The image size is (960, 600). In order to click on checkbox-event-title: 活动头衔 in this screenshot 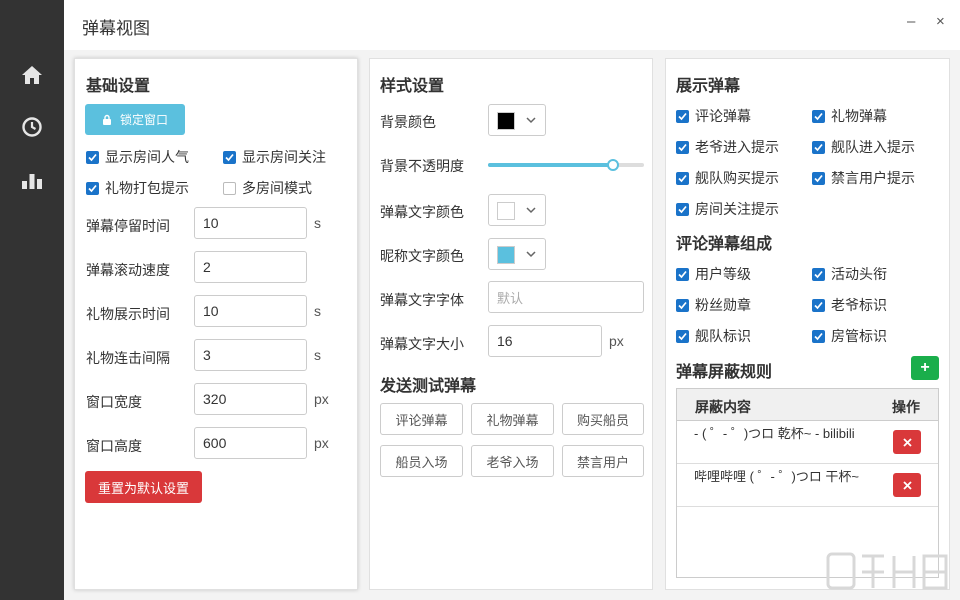, I will do `click(849, 274)`.